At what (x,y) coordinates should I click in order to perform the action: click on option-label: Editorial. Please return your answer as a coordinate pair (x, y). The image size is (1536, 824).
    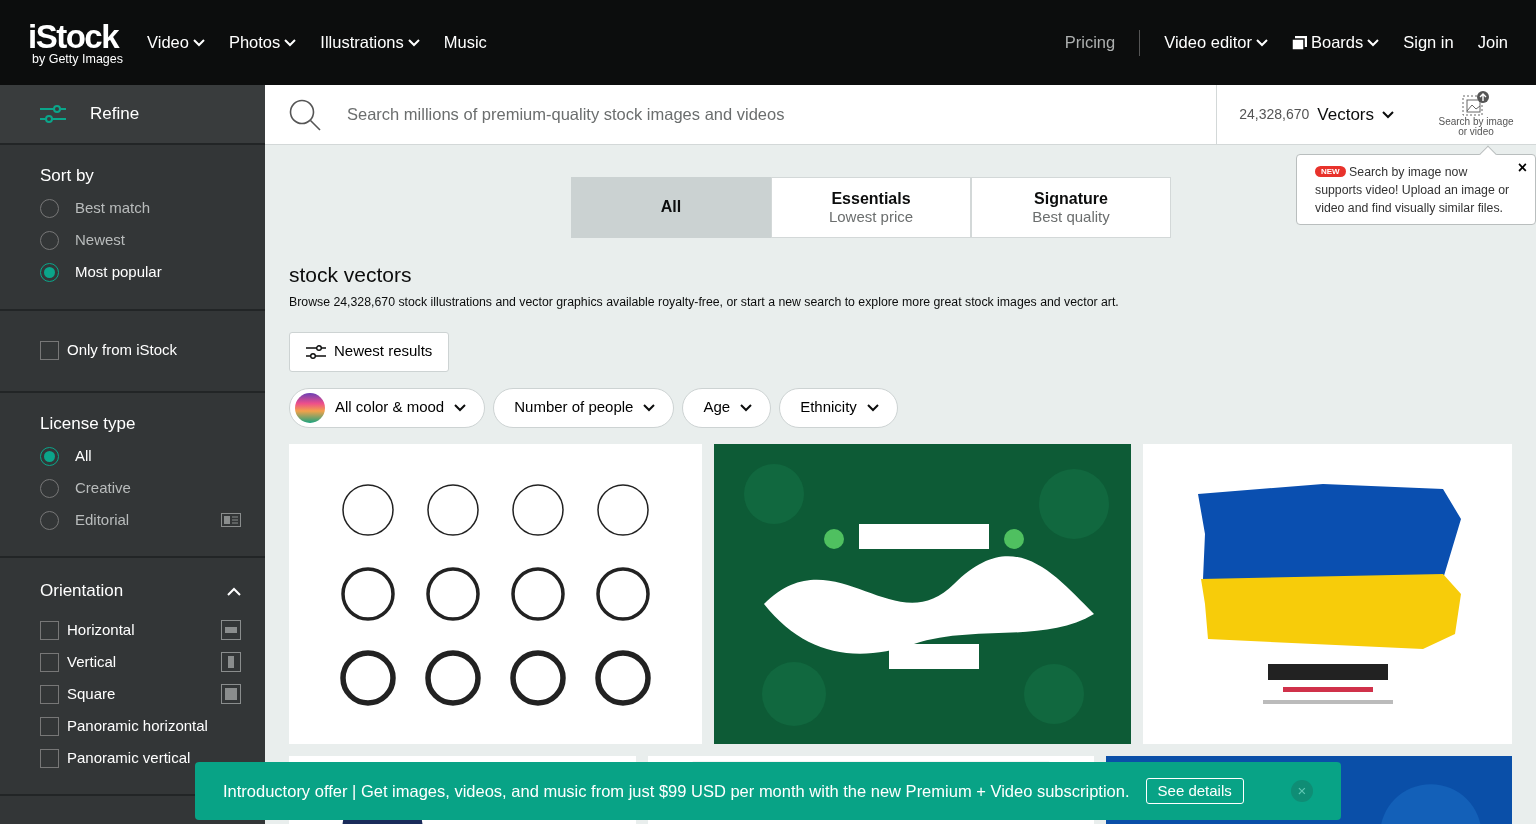
    Looking at the image, I should click on (102, 520).